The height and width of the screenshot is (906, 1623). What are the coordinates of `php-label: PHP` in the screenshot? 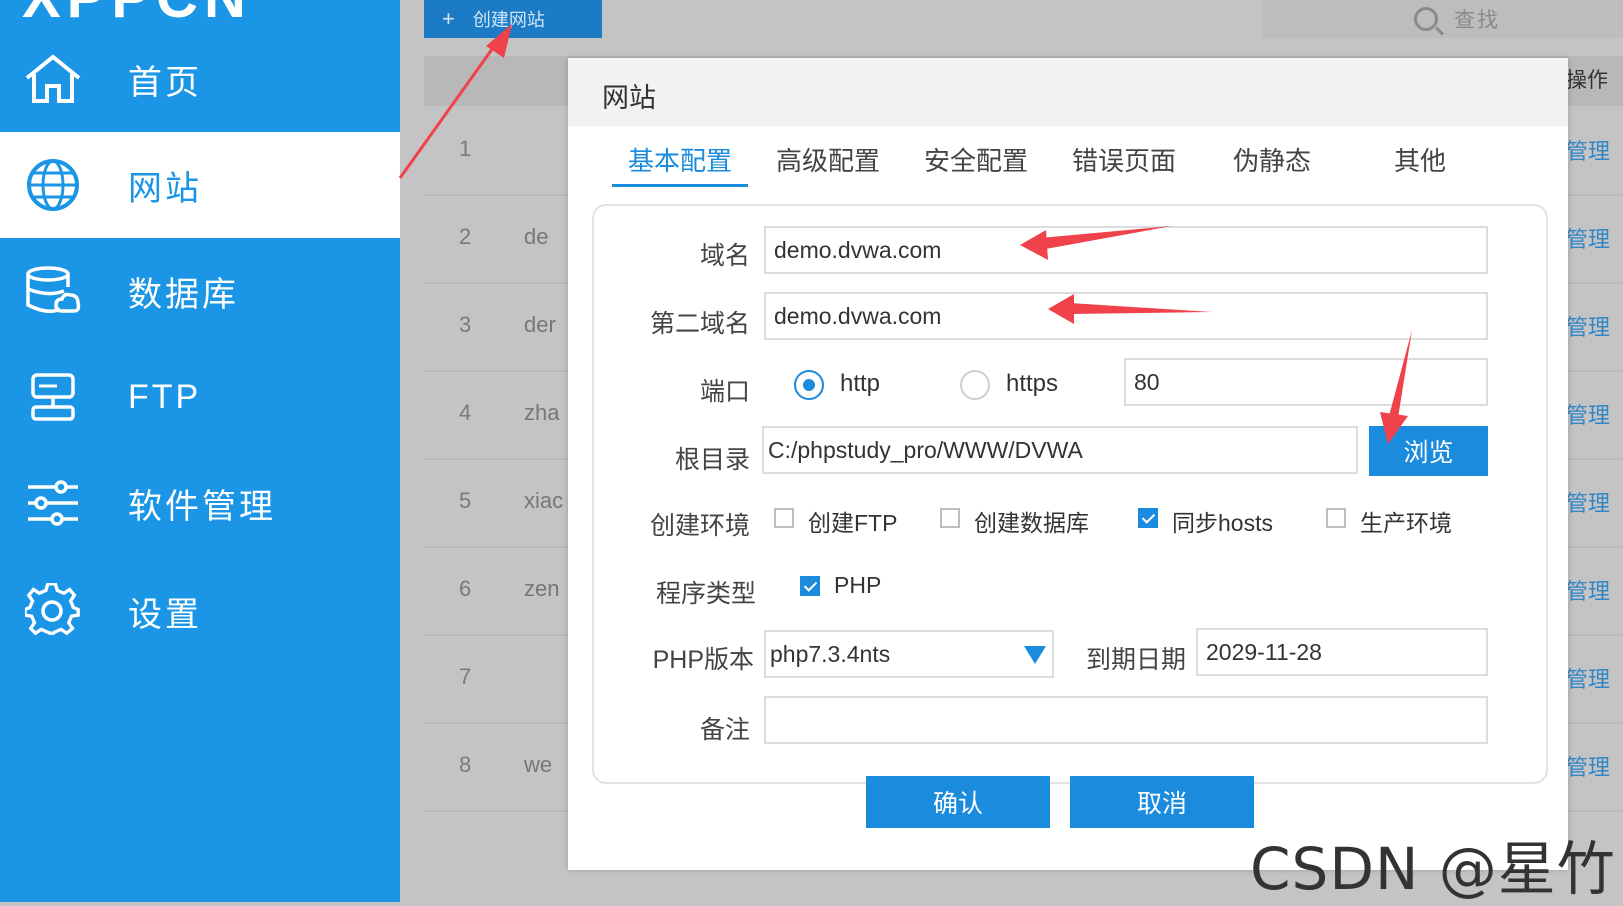 It's located at (858, 585).